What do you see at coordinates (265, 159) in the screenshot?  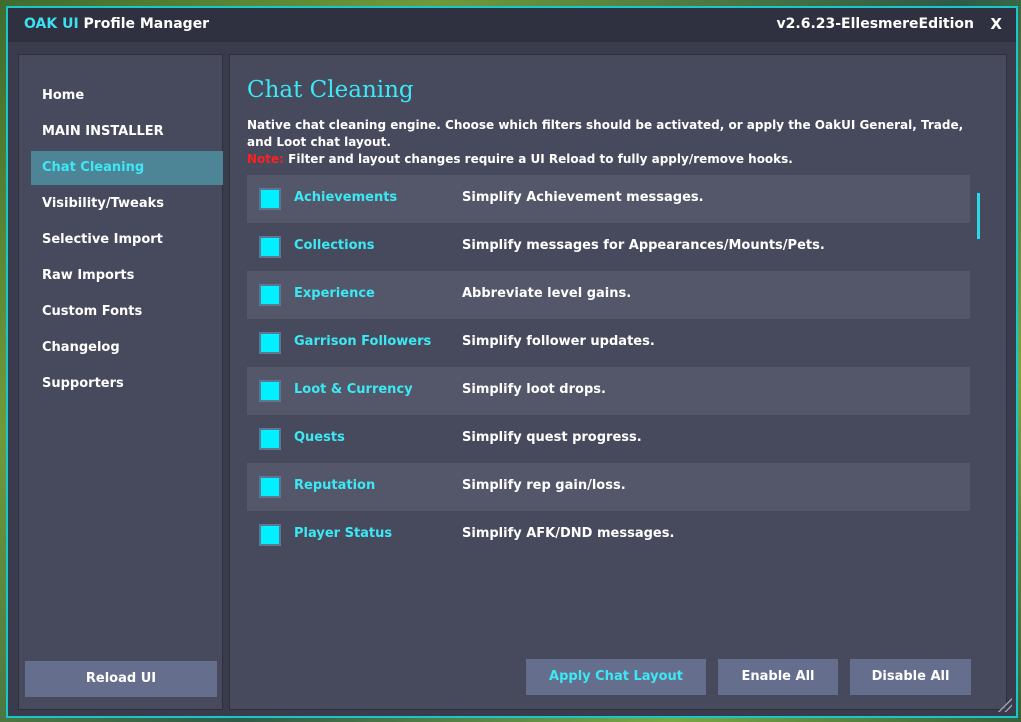 I see `note-label: Note:` at bounding box center [265, 159].